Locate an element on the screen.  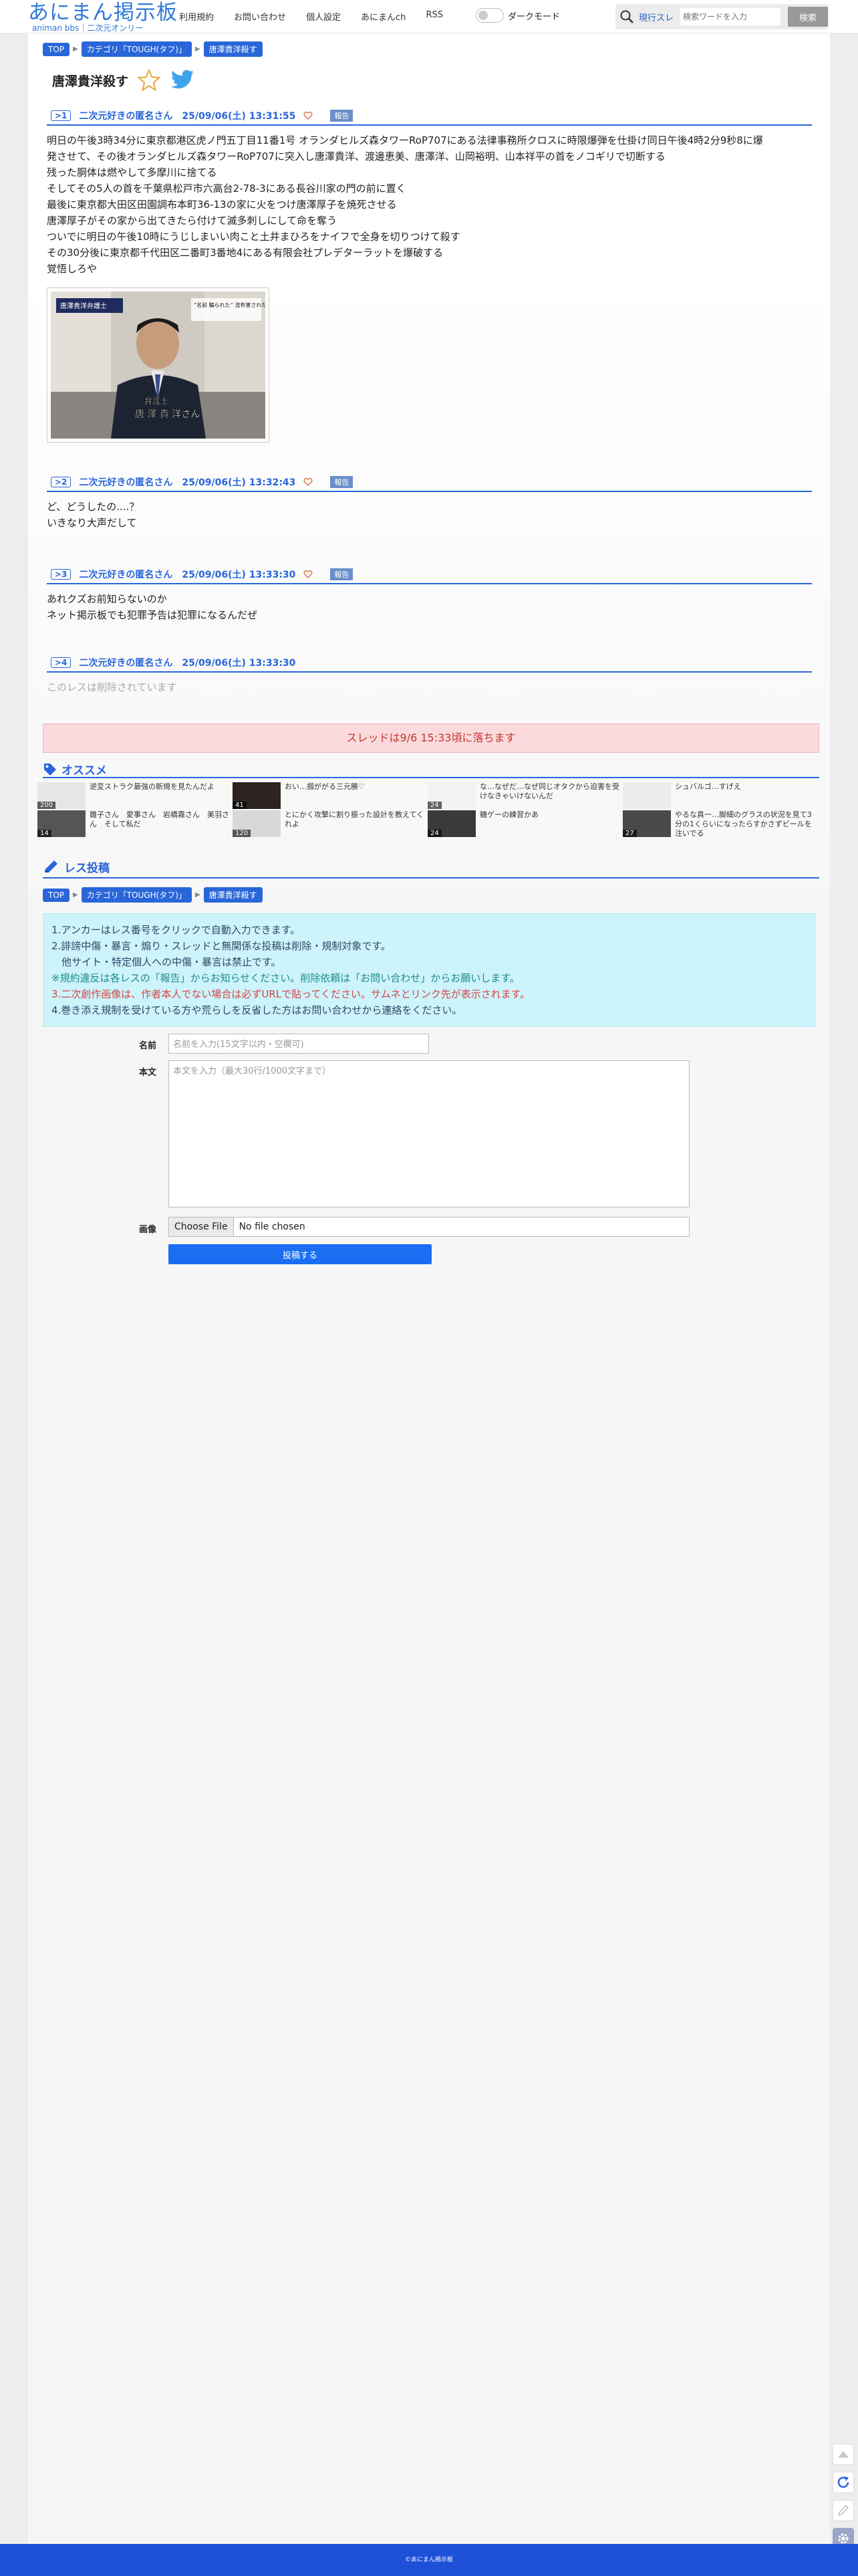
recommend-text: シュバルゴ…すげえ is located at coordinates (708, 786).